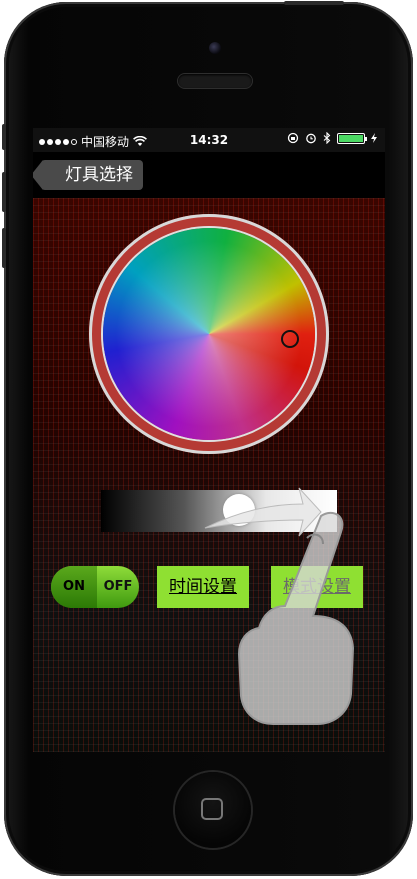  I want to click on color-wheel, so click(209, 334).